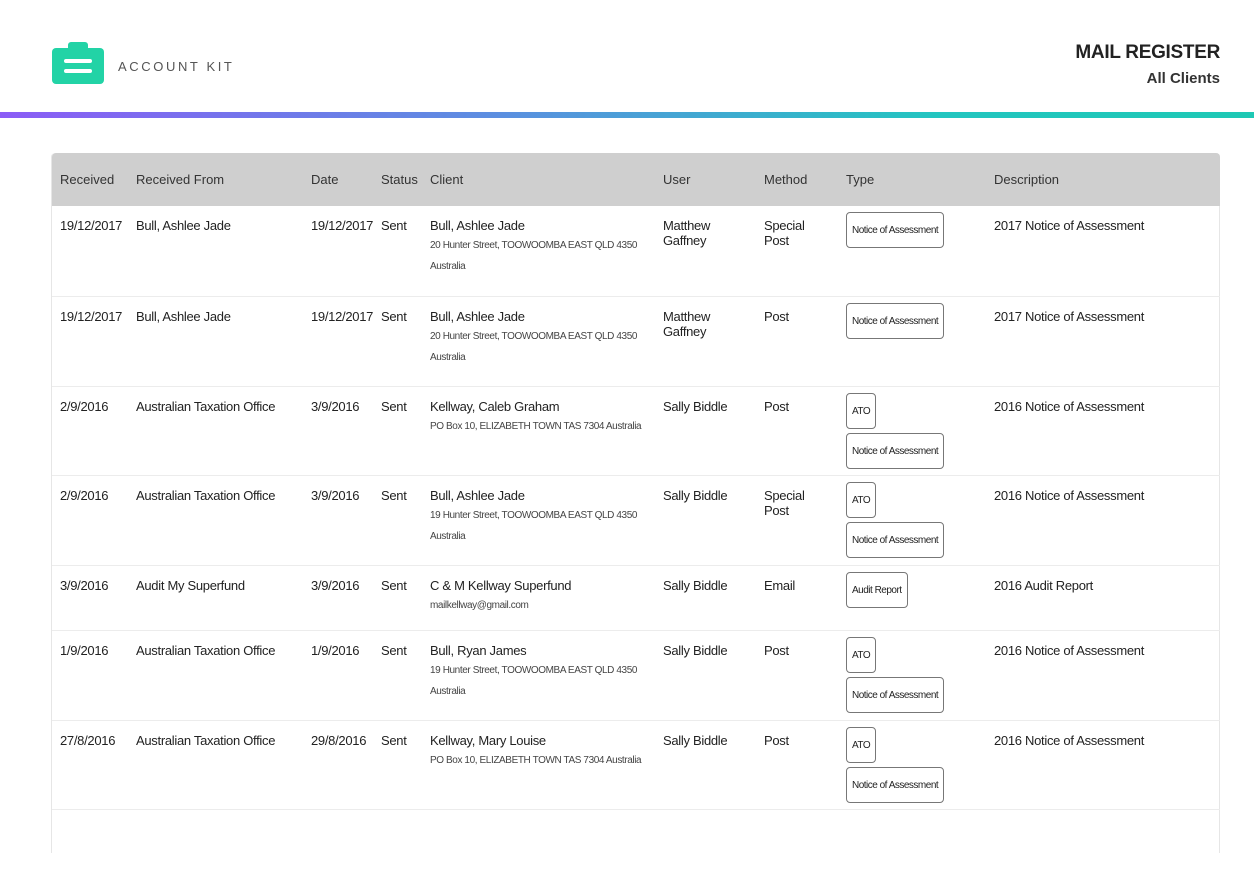 This screenshot has height=885, width=1254. Describe the element at coordinates (627, 115) in the screenshot. I see `header-divider` at that location.